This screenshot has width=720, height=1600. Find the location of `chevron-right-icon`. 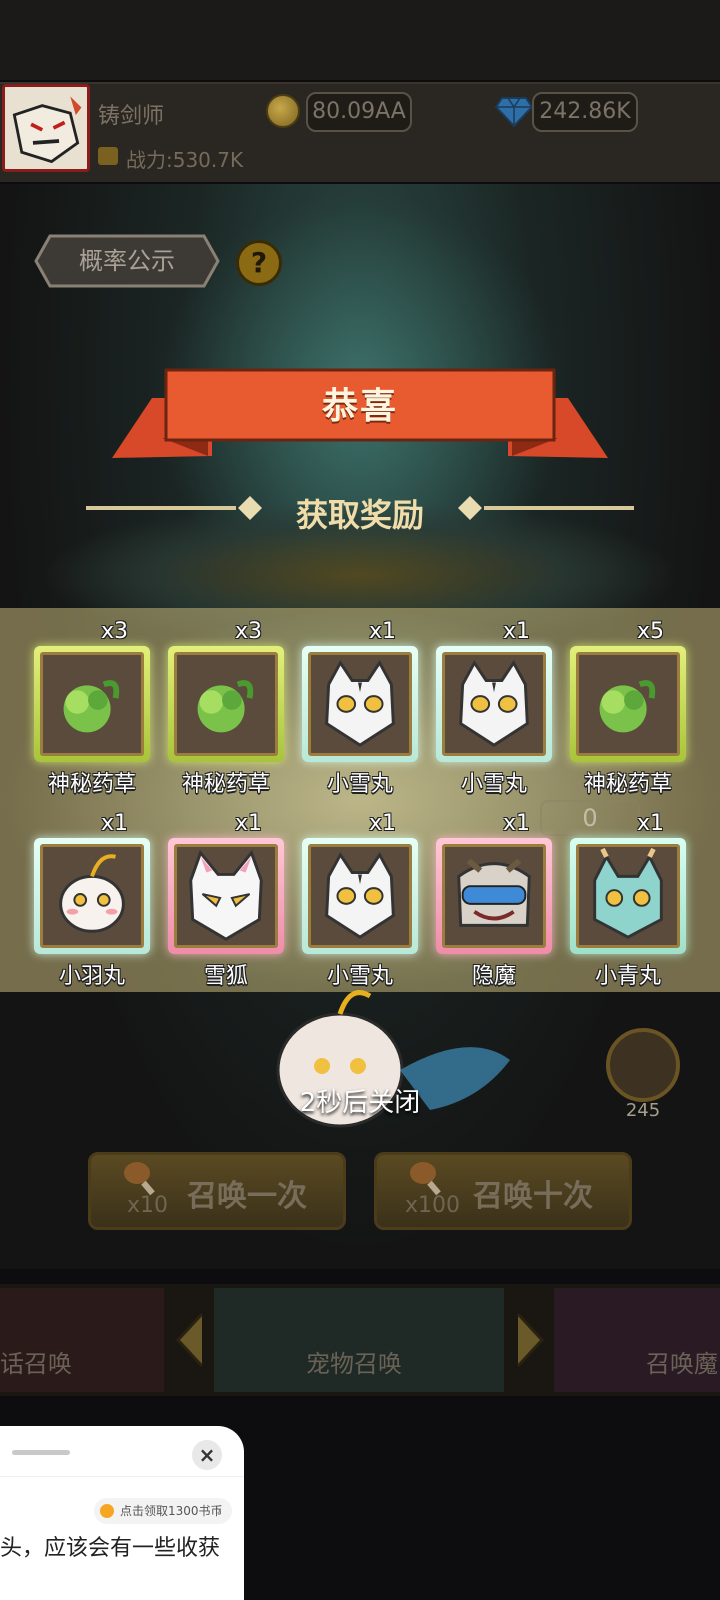

chevron-right-icon is located at coordinates (530, 1340).